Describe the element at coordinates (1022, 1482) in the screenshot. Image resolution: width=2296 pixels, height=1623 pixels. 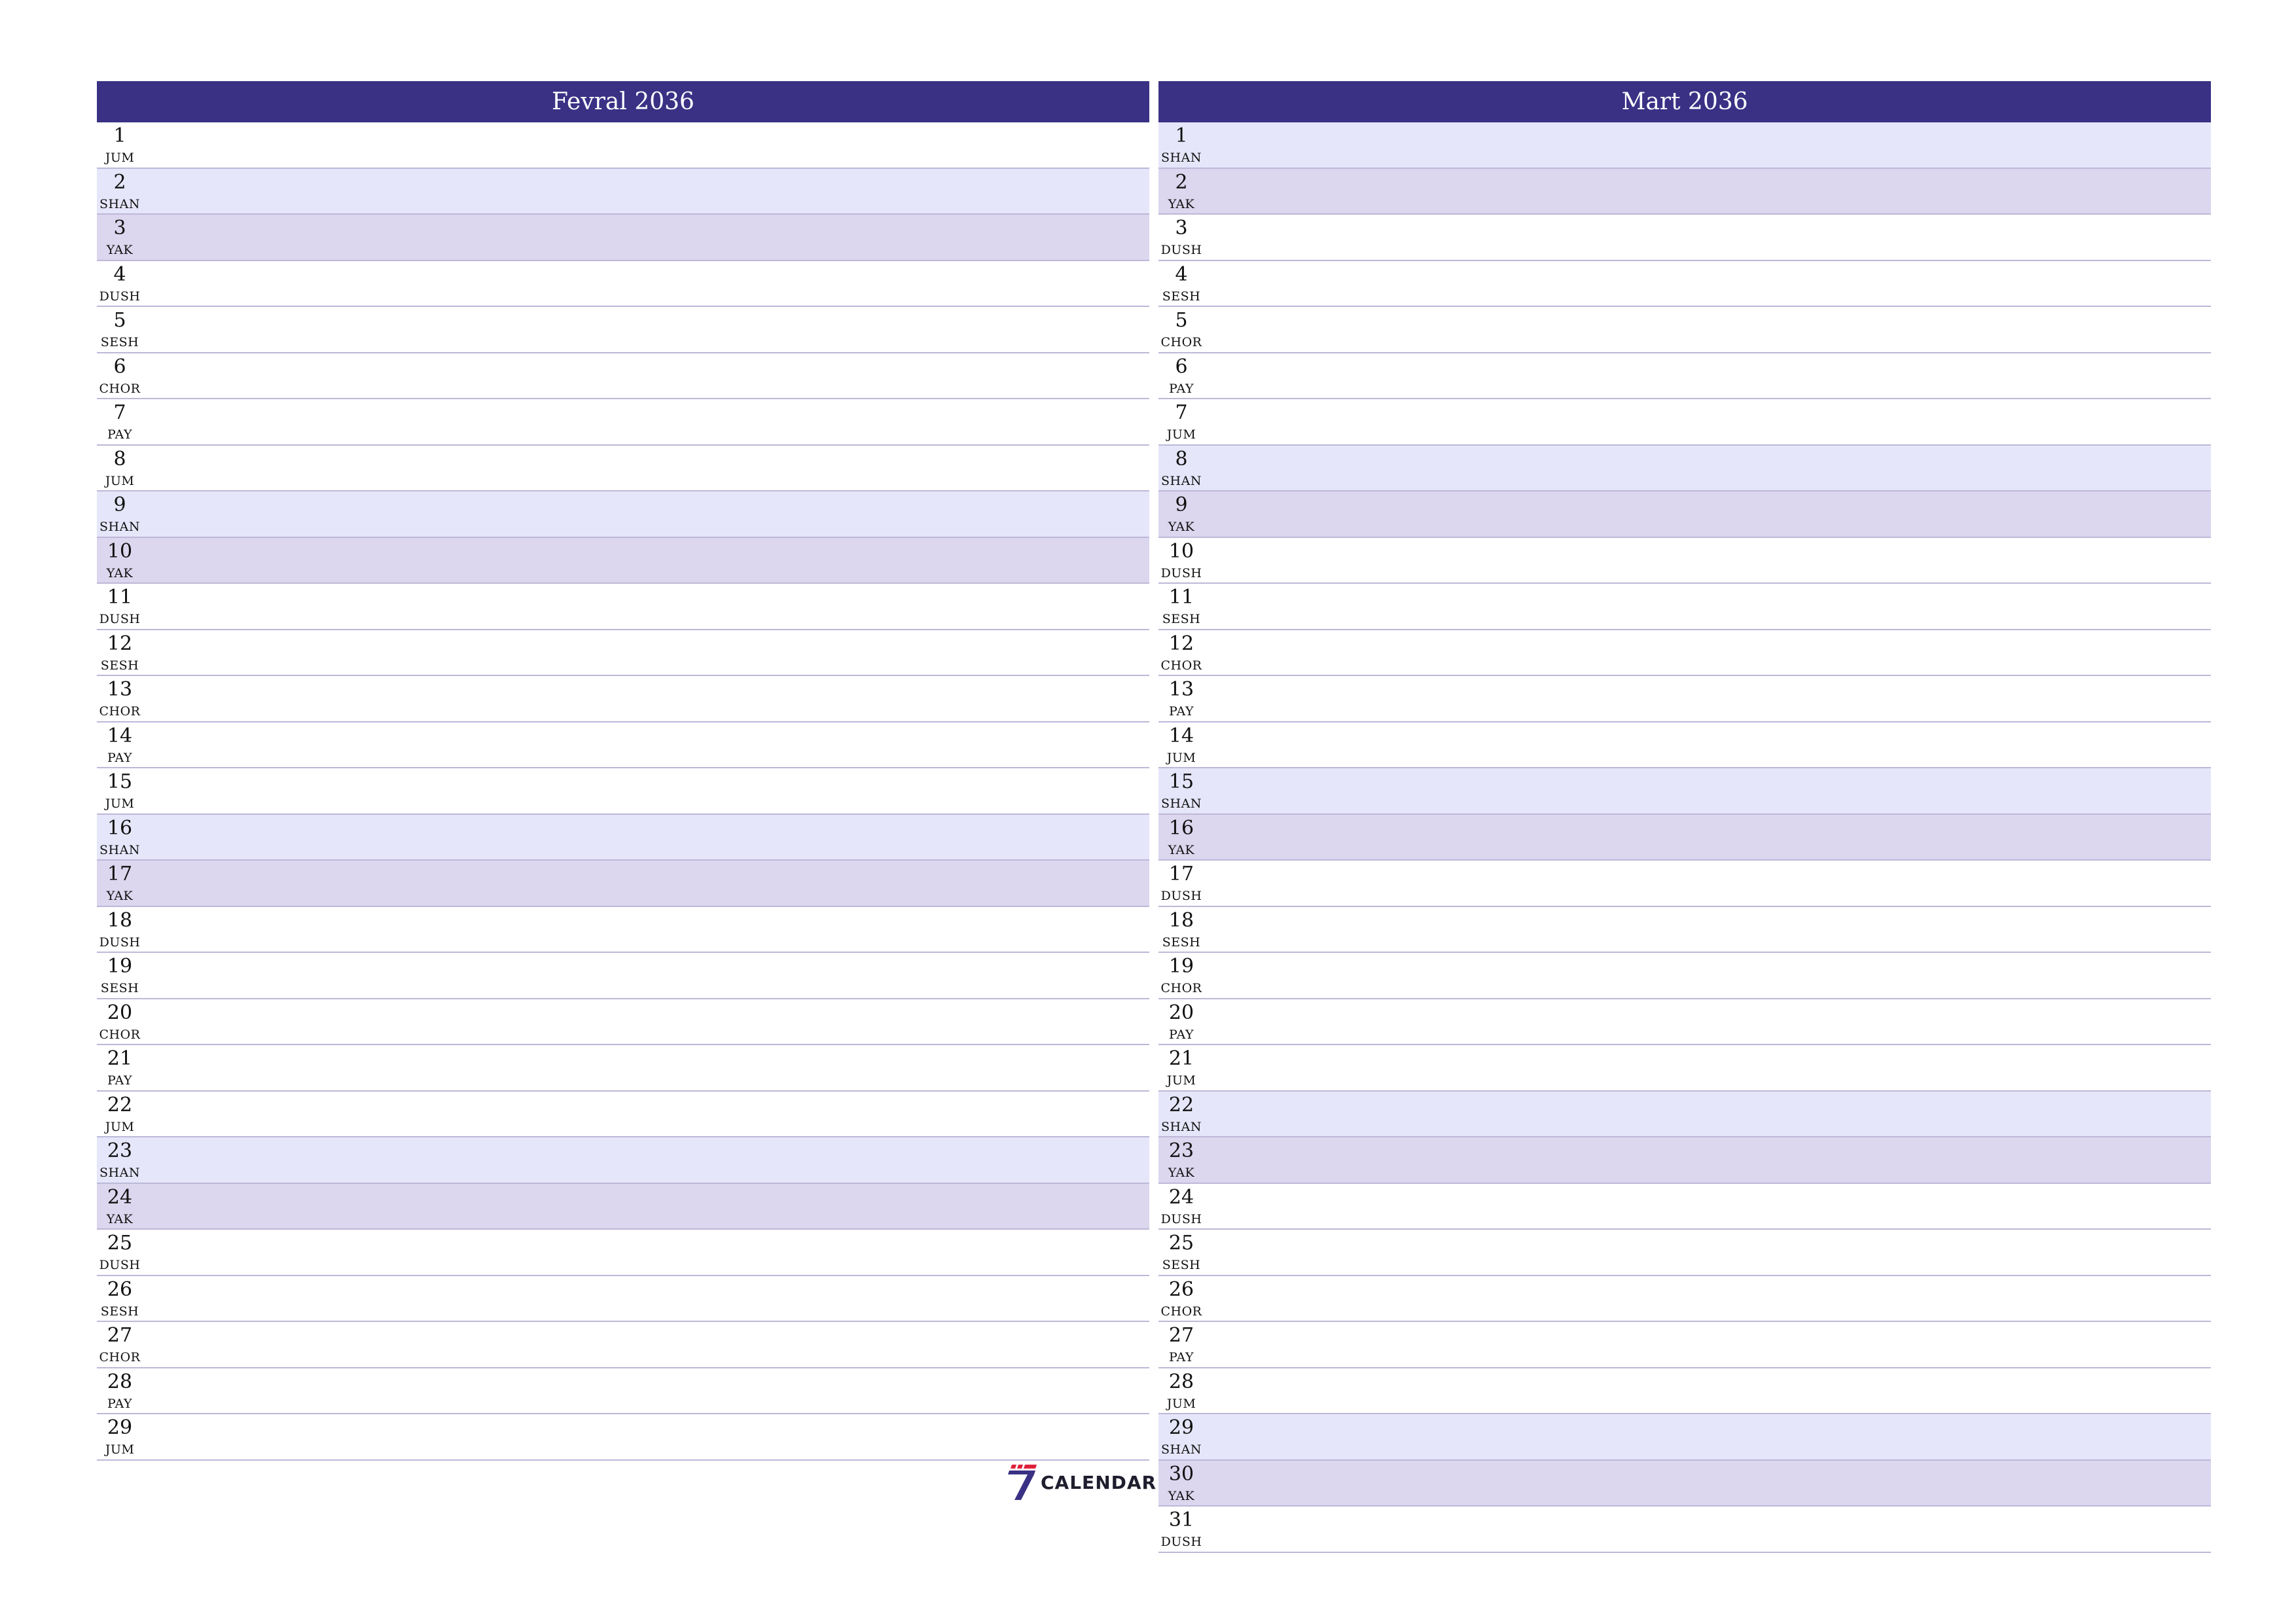
I see `seven-logo-icon` at that location.